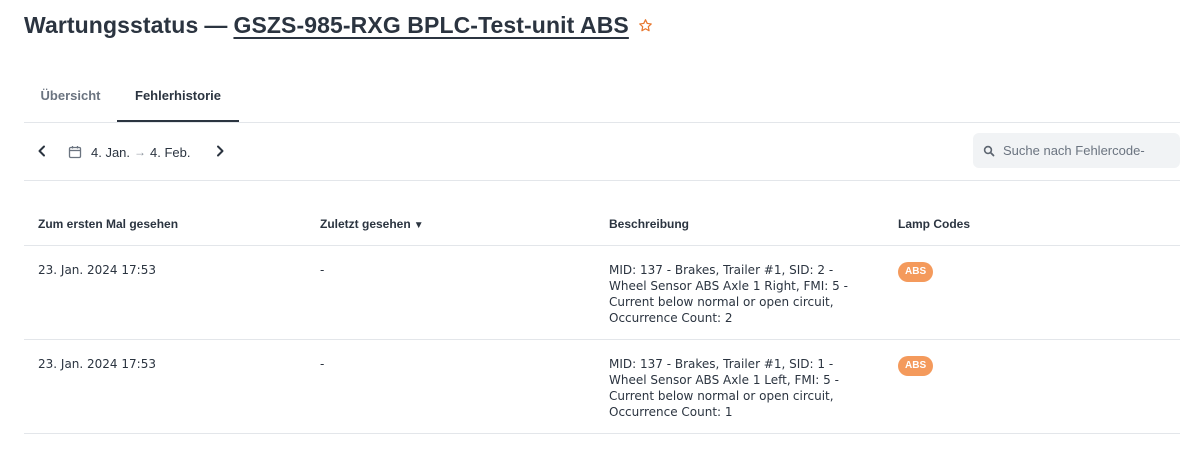  I want to click on date-range-arrow: →, so click(140, 152).